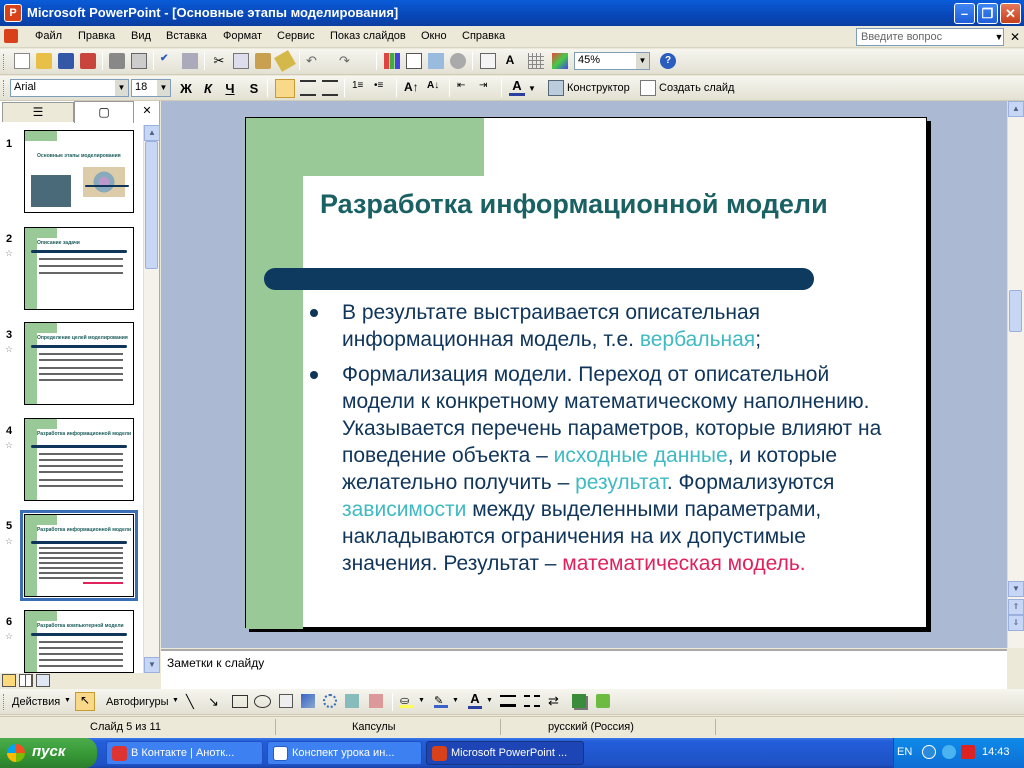 This screenshot has width=1024, height=768. I want to click on line-color-icon: ✎, so click(441, 701).